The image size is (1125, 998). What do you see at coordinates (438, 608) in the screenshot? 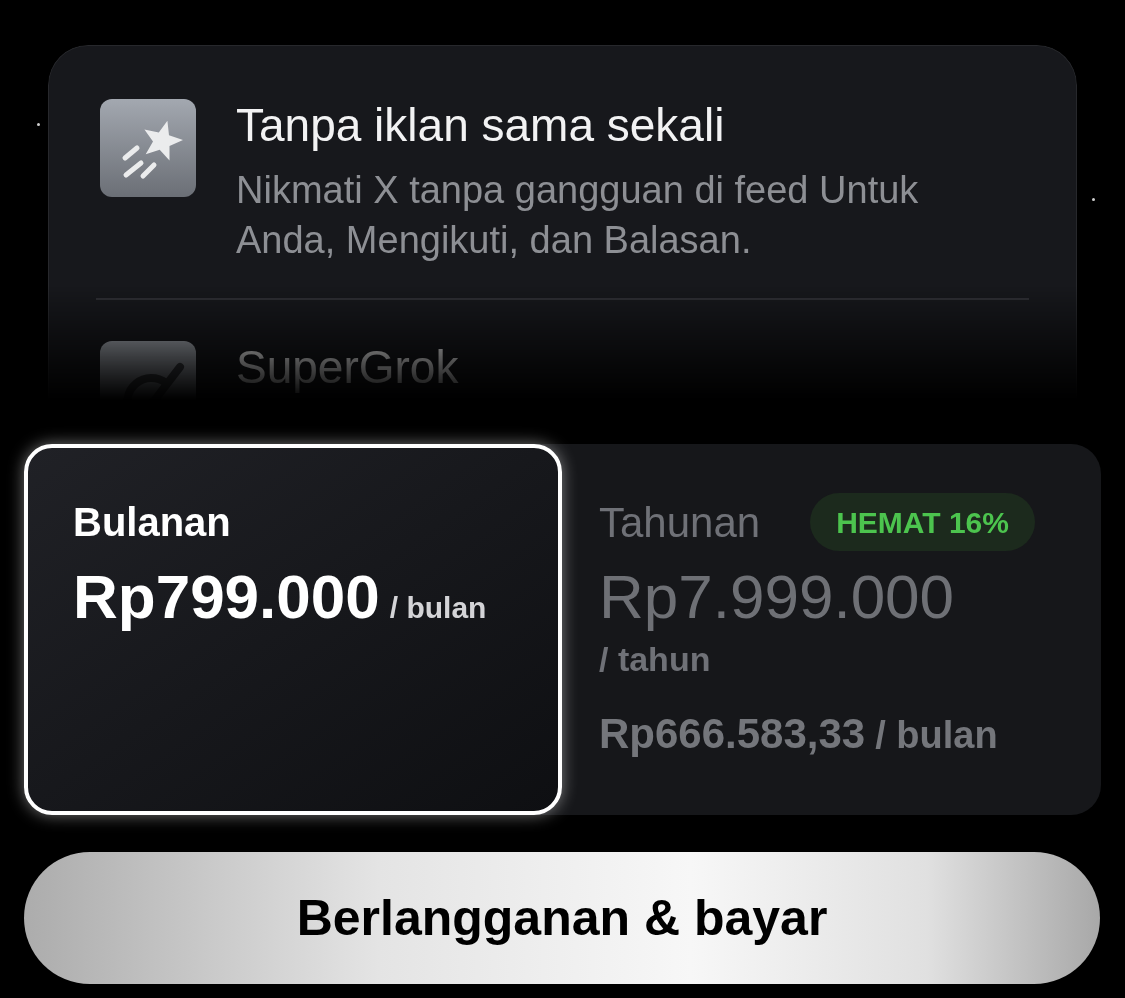
I see `price-unit: / bulan` at bounding box center [438, 608].